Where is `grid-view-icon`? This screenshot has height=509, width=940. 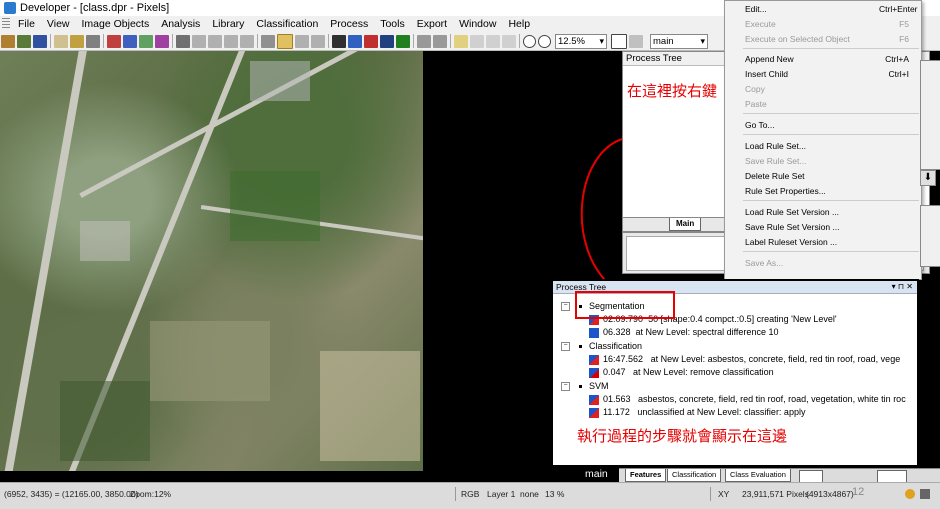 grid-view-icon is located at coordinates (199, 41).